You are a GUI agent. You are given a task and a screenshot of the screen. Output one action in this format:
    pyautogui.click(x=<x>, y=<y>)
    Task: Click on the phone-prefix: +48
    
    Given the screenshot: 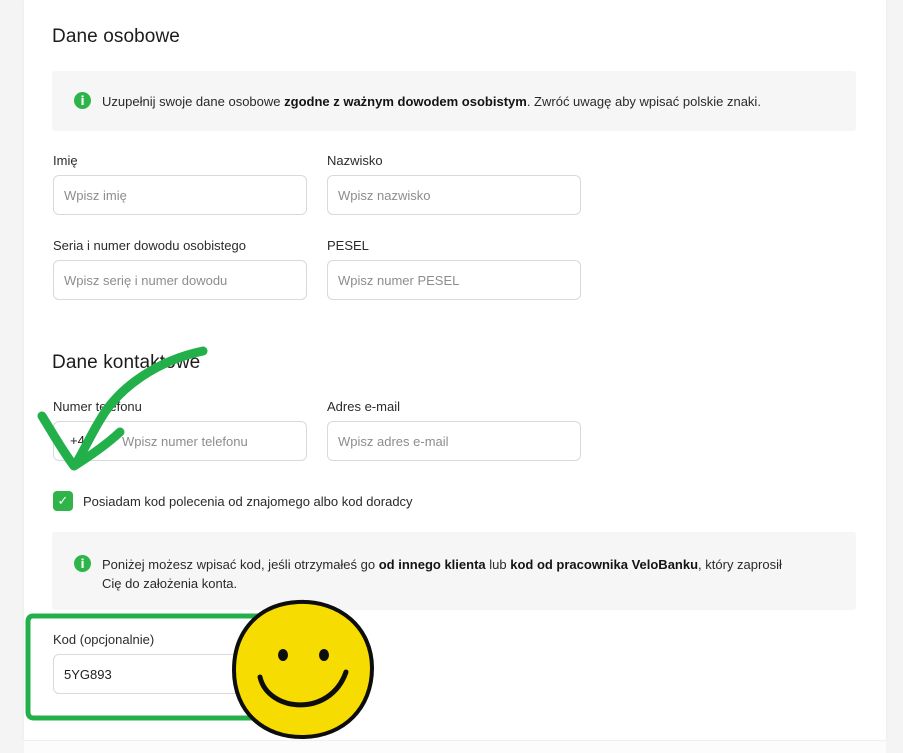 What is the action you would take?
    pyautogui.click(x=81, y=440)
    